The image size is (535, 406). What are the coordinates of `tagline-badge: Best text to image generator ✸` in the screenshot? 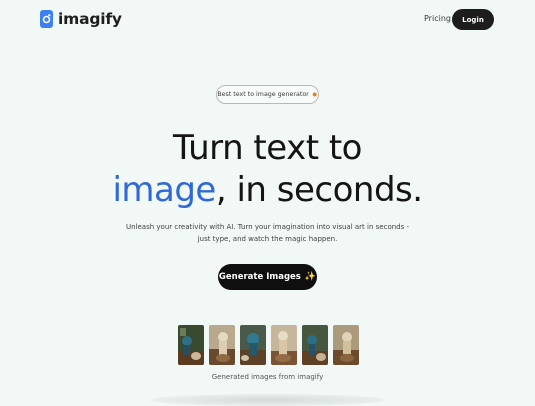 It's located at (267, 94).